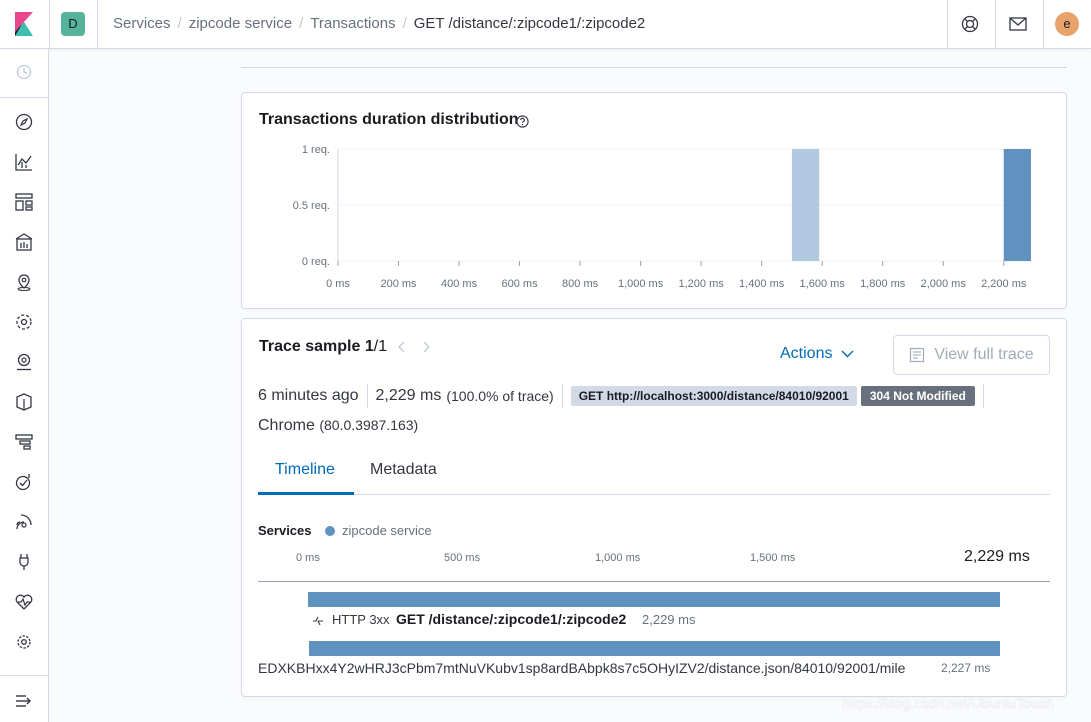 This screenshot has width=1091, height=722. What do you see at coordinates (917, 355) in the screenshot?
I see `document-icon` at bounding box center [917, 355].